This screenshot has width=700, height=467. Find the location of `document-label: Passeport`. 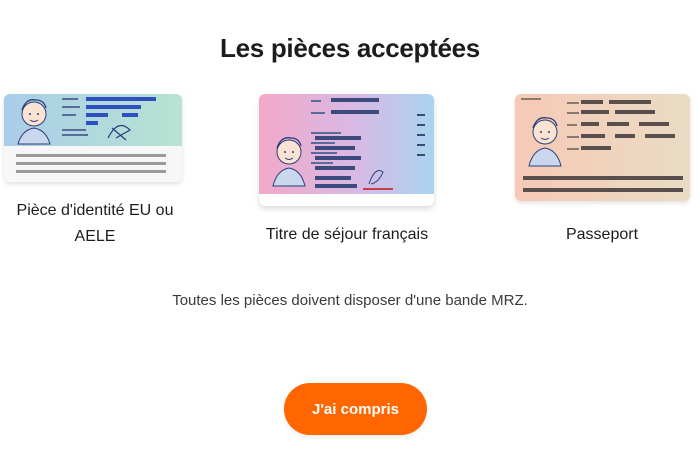

document-label: Passeport is located at coordinates (602, 234).